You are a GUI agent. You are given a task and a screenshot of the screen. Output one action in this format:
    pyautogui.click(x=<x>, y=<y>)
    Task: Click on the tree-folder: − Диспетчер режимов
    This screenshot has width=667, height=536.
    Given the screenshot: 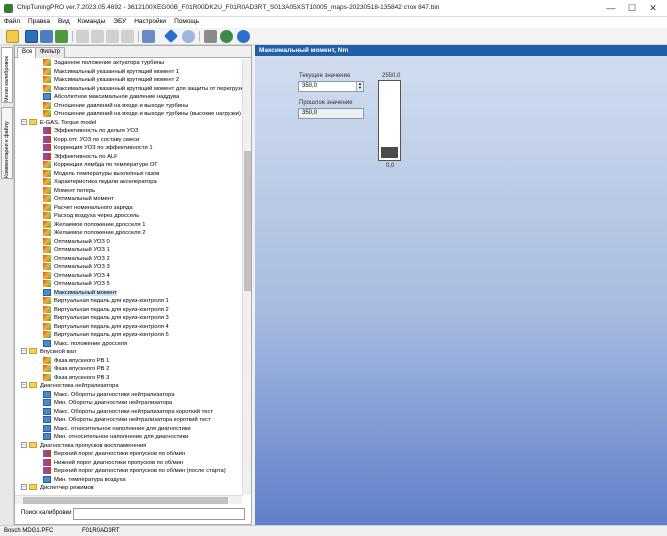 What is the action you would take?
    pyautogui.click(x=57, y=488)
    